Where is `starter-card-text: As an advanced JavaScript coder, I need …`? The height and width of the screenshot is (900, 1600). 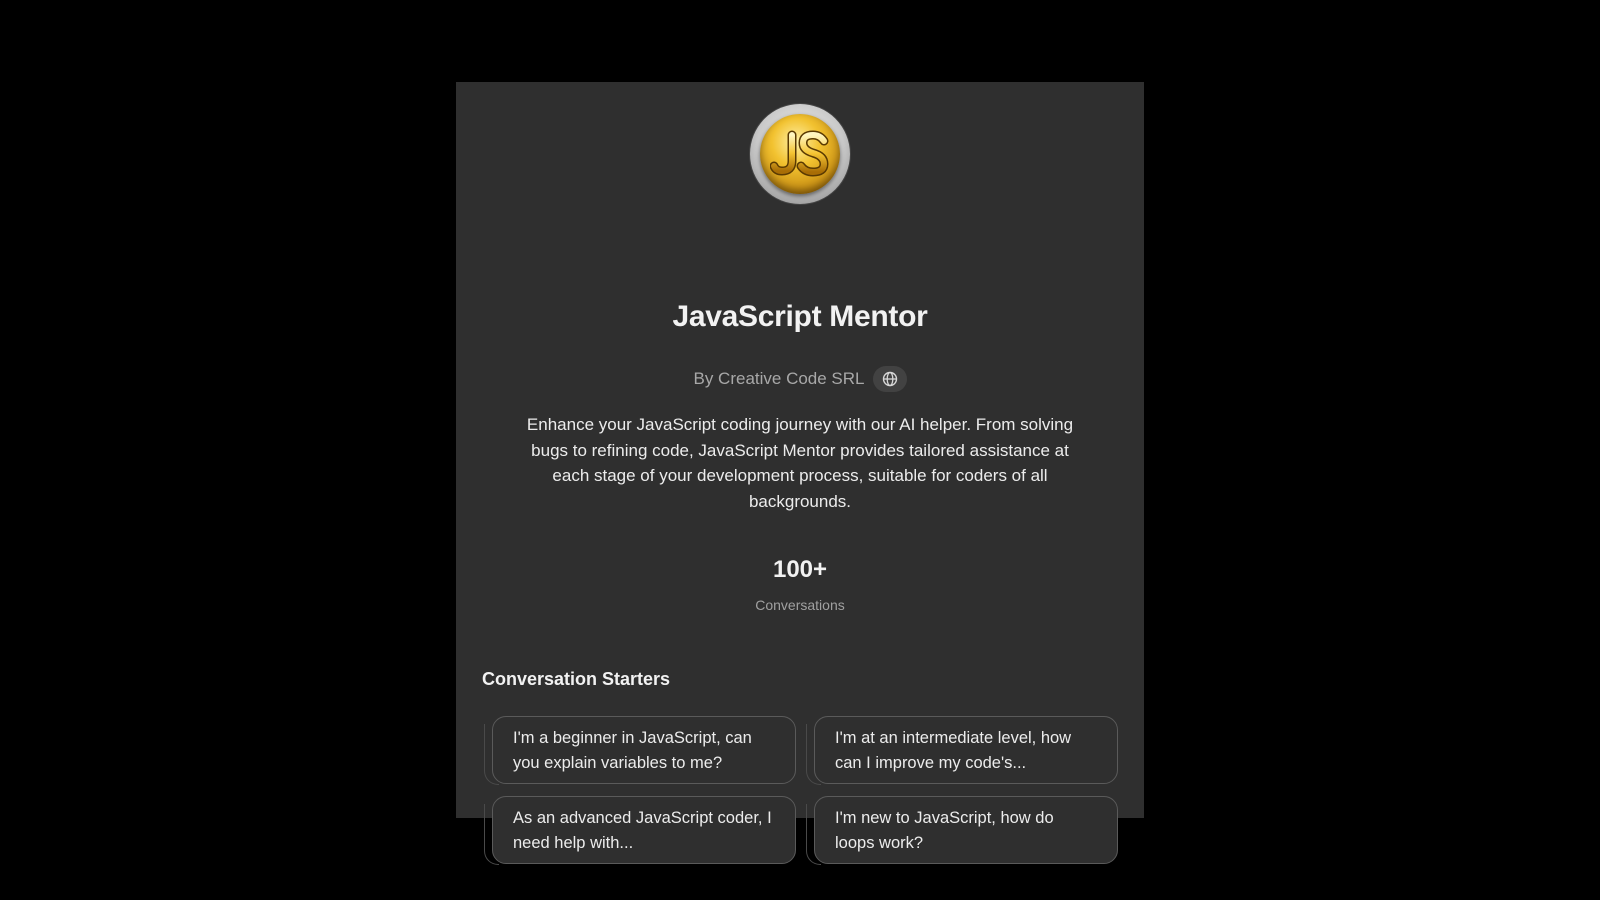 starter-card-text: As an advanced JavaScript coder, I need … is located at coordinates (642, 830).